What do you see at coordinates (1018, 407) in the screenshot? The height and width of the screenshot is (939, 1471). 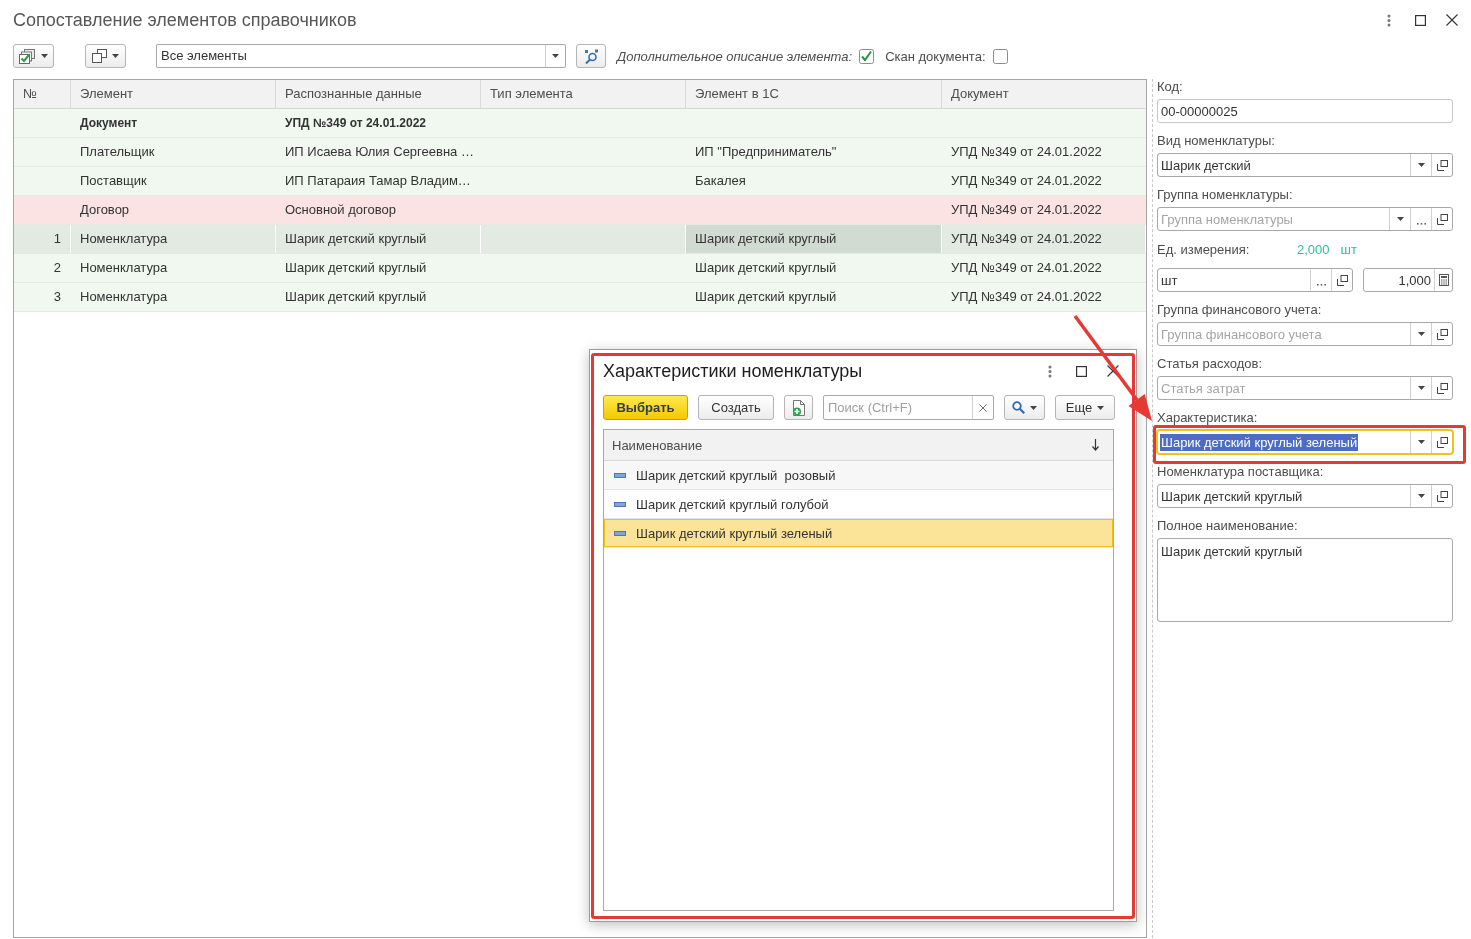 I see `search-icon` at bounding box center [1018, 407].